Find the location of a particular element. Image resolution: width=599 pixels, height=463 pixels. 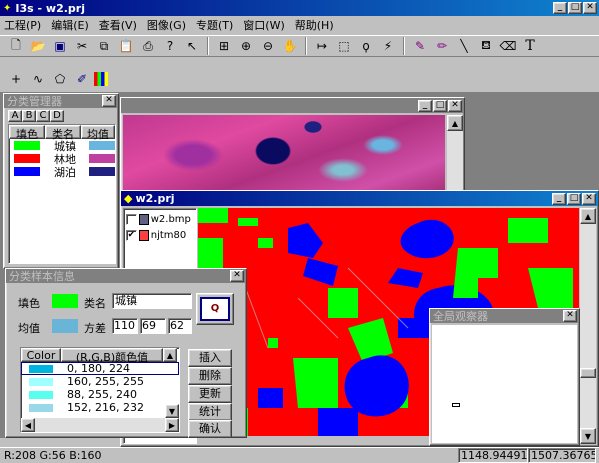

layer-icon is located at coordinates (143, 219).